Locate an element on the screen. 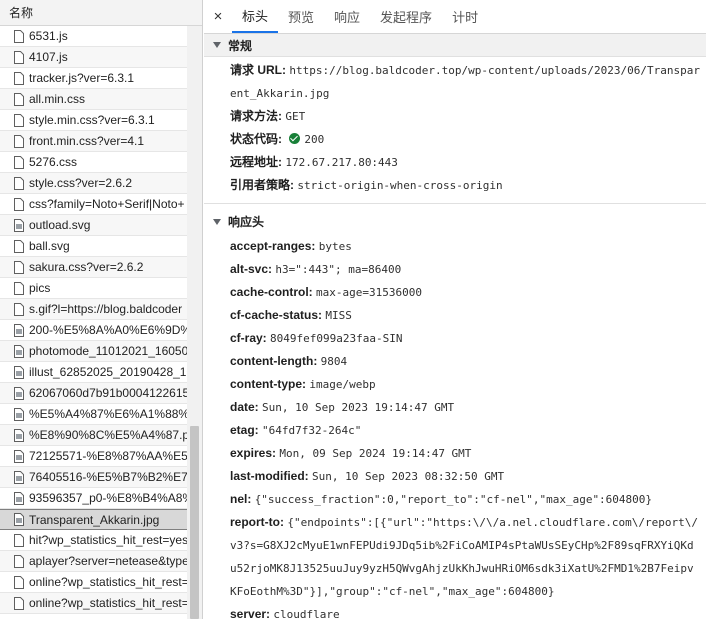 The height and width of the screenshot is (619, 706). name-column-label: 名称 is located at coordinates (21, 13).